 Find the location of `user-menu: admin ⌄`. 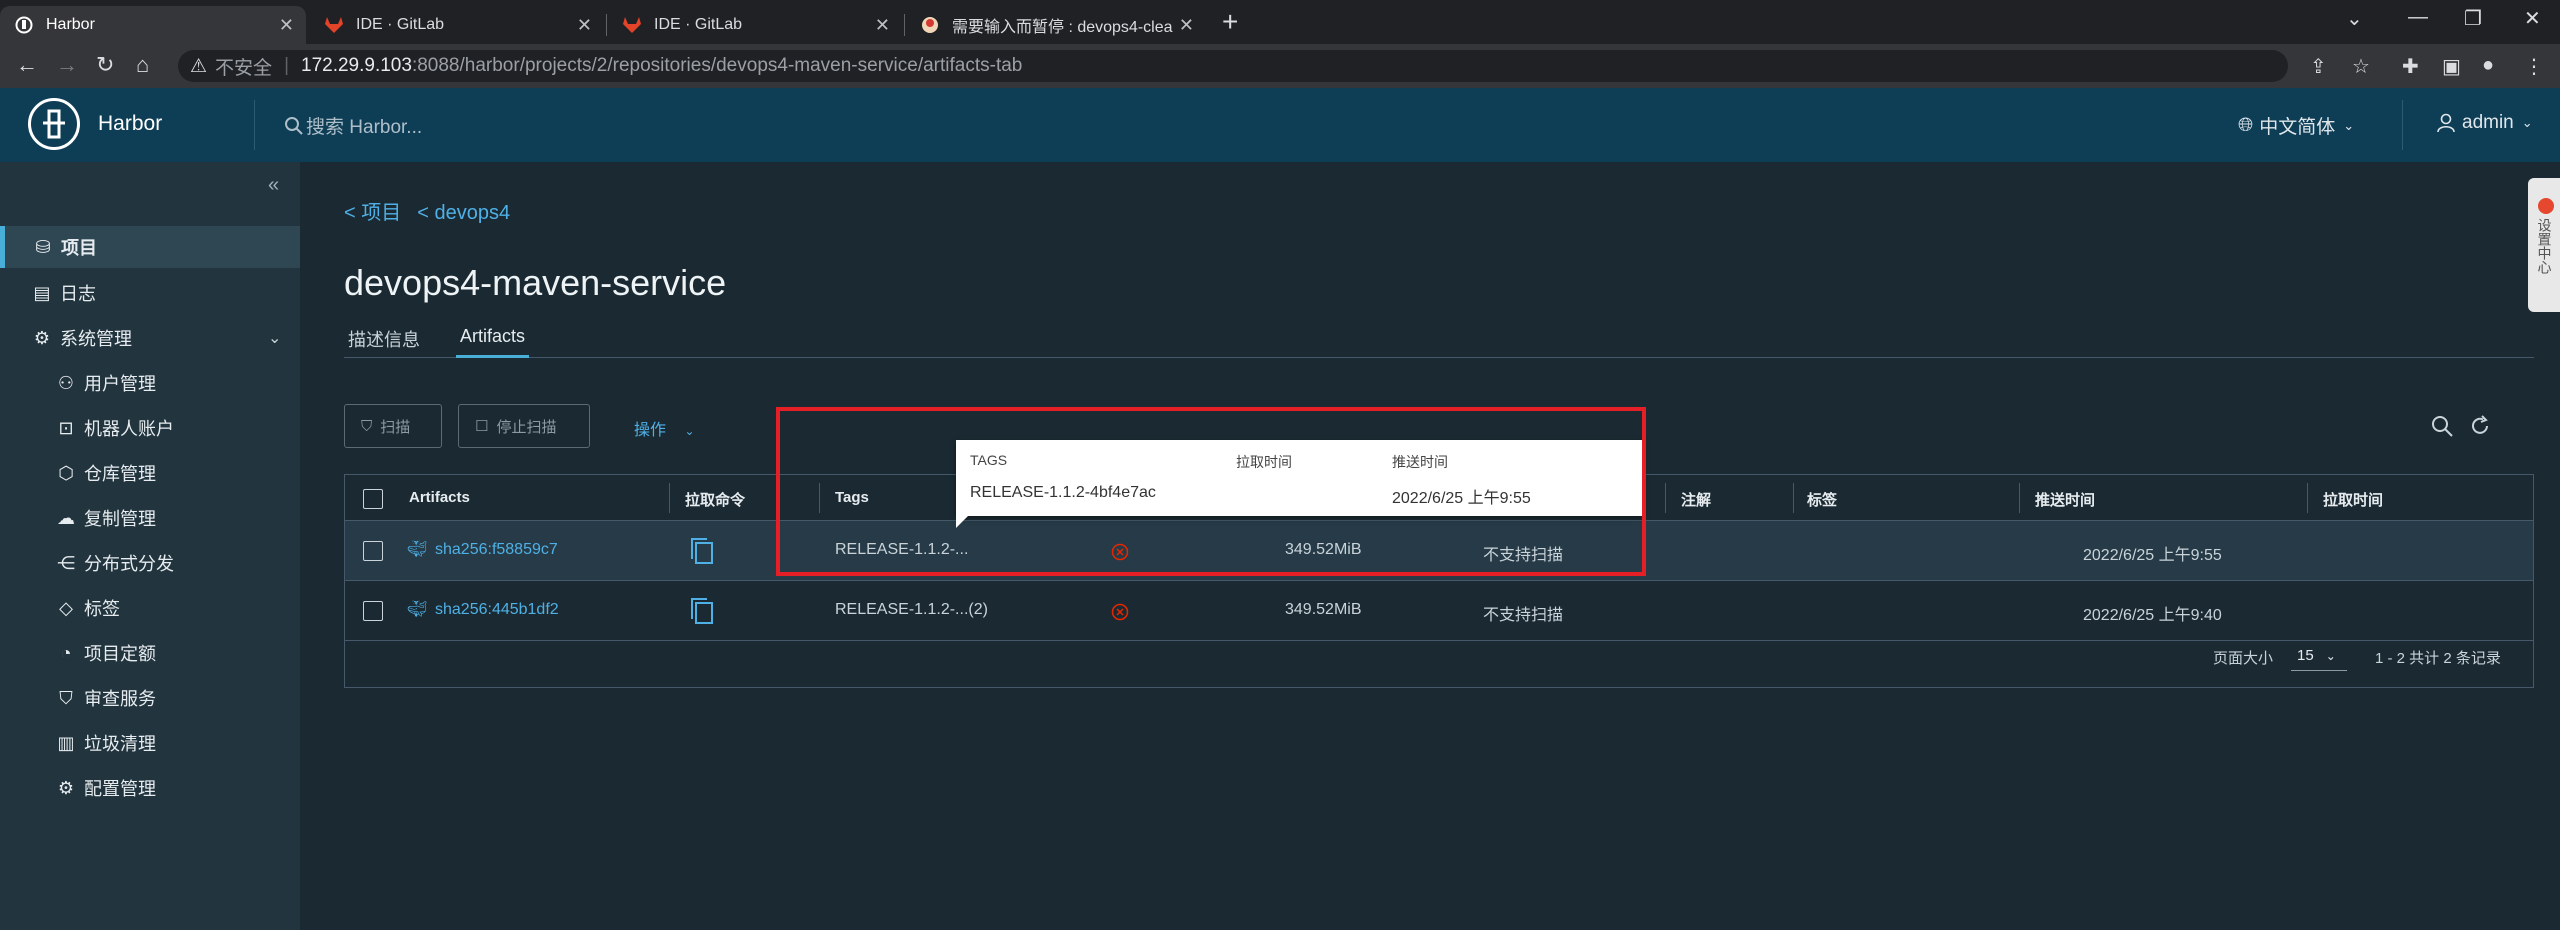

user-menu: admin ⌄ is located at coordinates (2484, 123).